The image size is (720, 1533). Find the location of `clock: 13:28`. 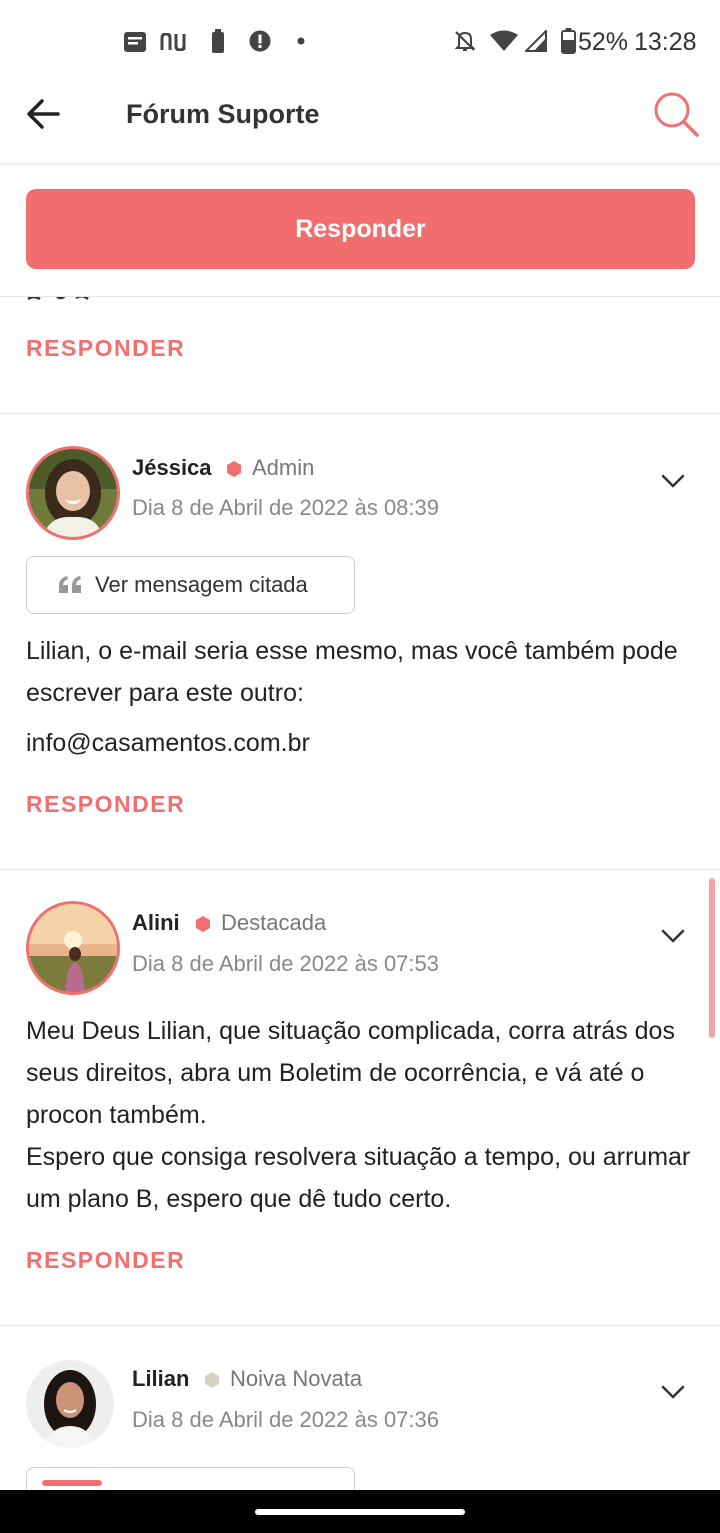

clock: 13:28 is located at coordinates (665, 42).